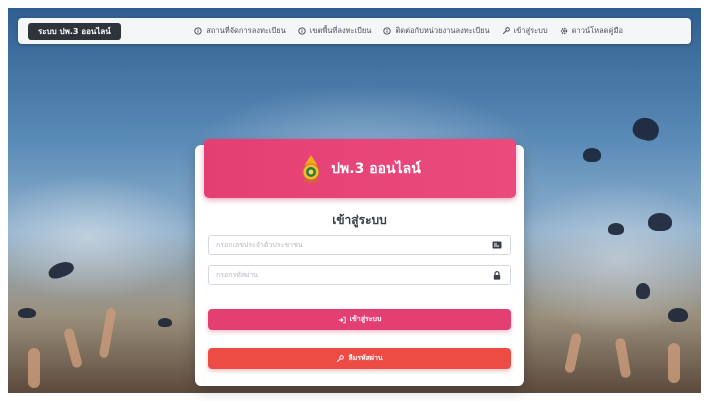 The height and width of the screenshot is (401, 709). I want to click on password-input, so click(350, 275).